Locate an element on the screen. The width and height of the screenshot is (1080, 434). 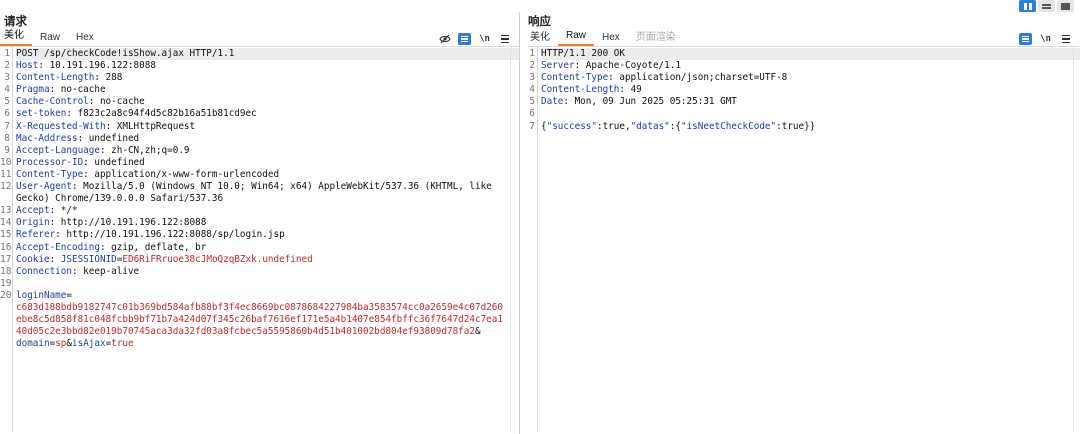
response-line-number: 3 is located at coordinates (532, 78).